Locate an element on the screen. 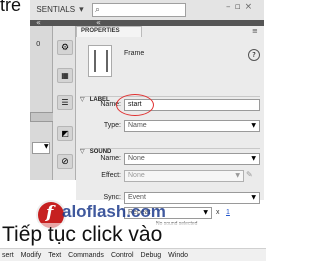  menu-control: Control is located at coordinates (122, 255).